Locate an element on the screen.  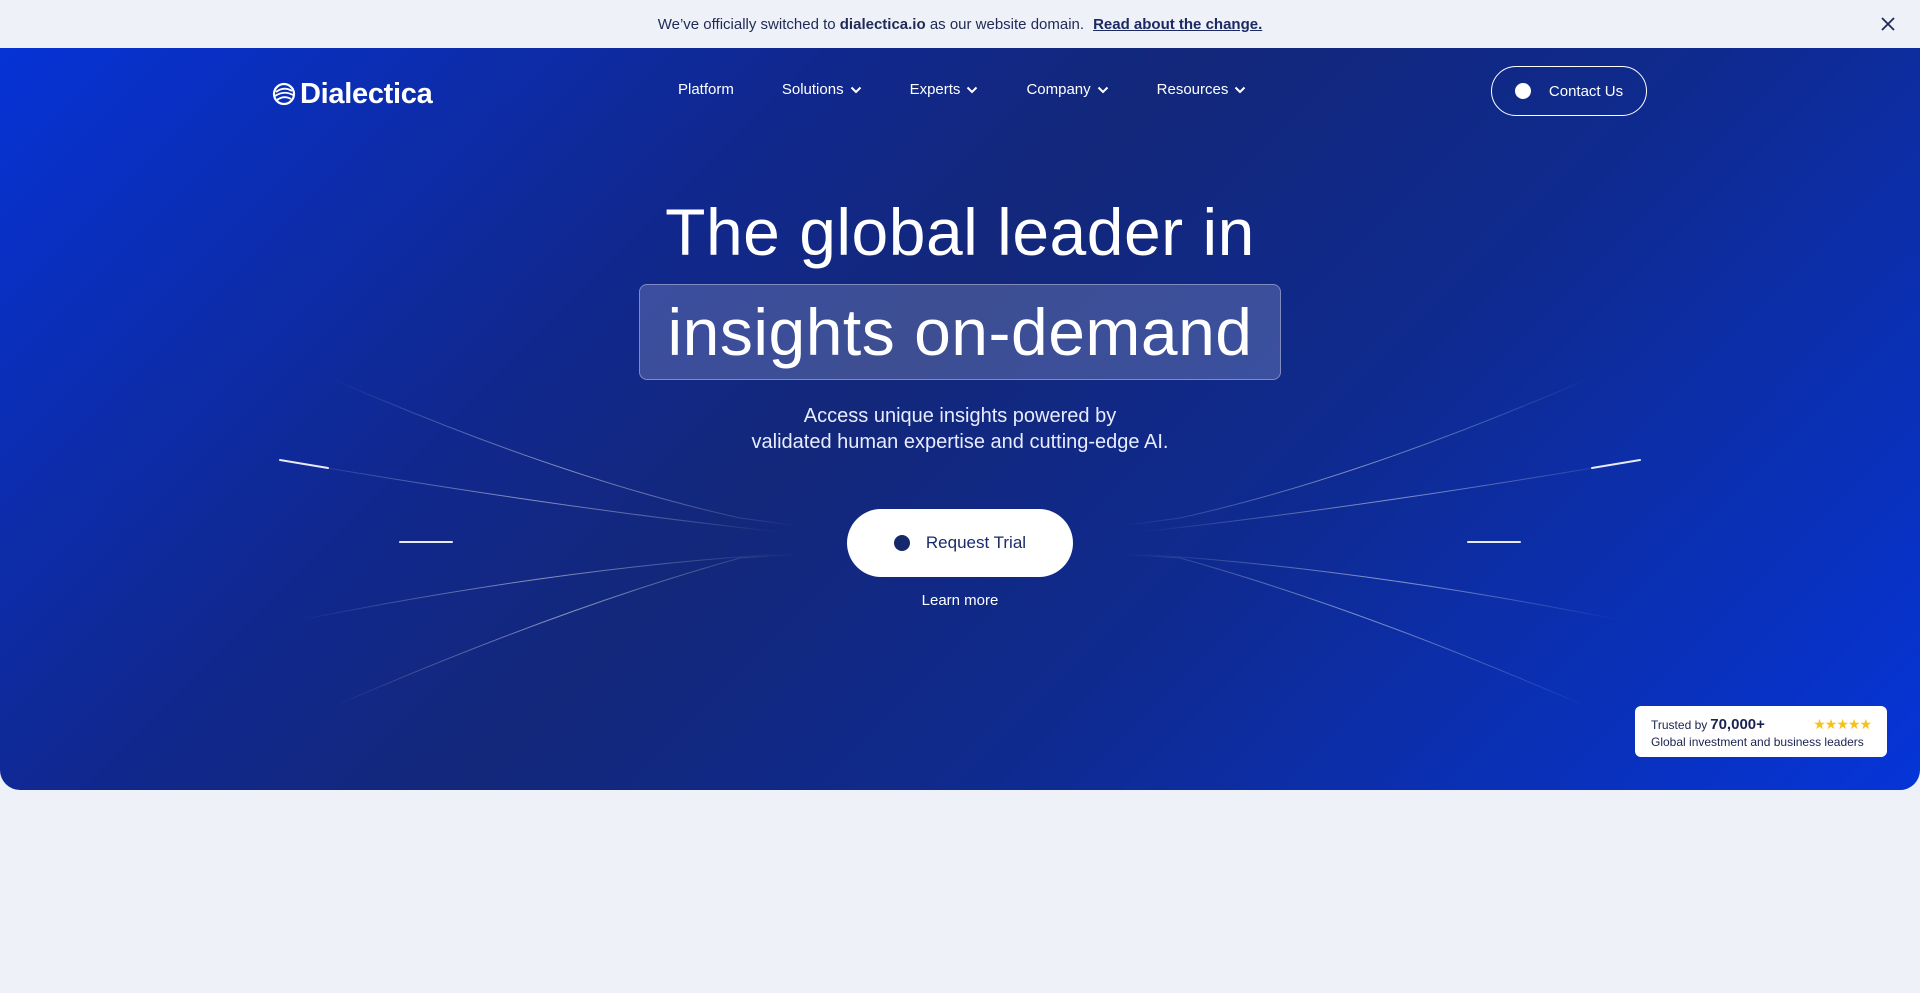
request-trial-button: Request Trial is located at coordinates (960, 543).